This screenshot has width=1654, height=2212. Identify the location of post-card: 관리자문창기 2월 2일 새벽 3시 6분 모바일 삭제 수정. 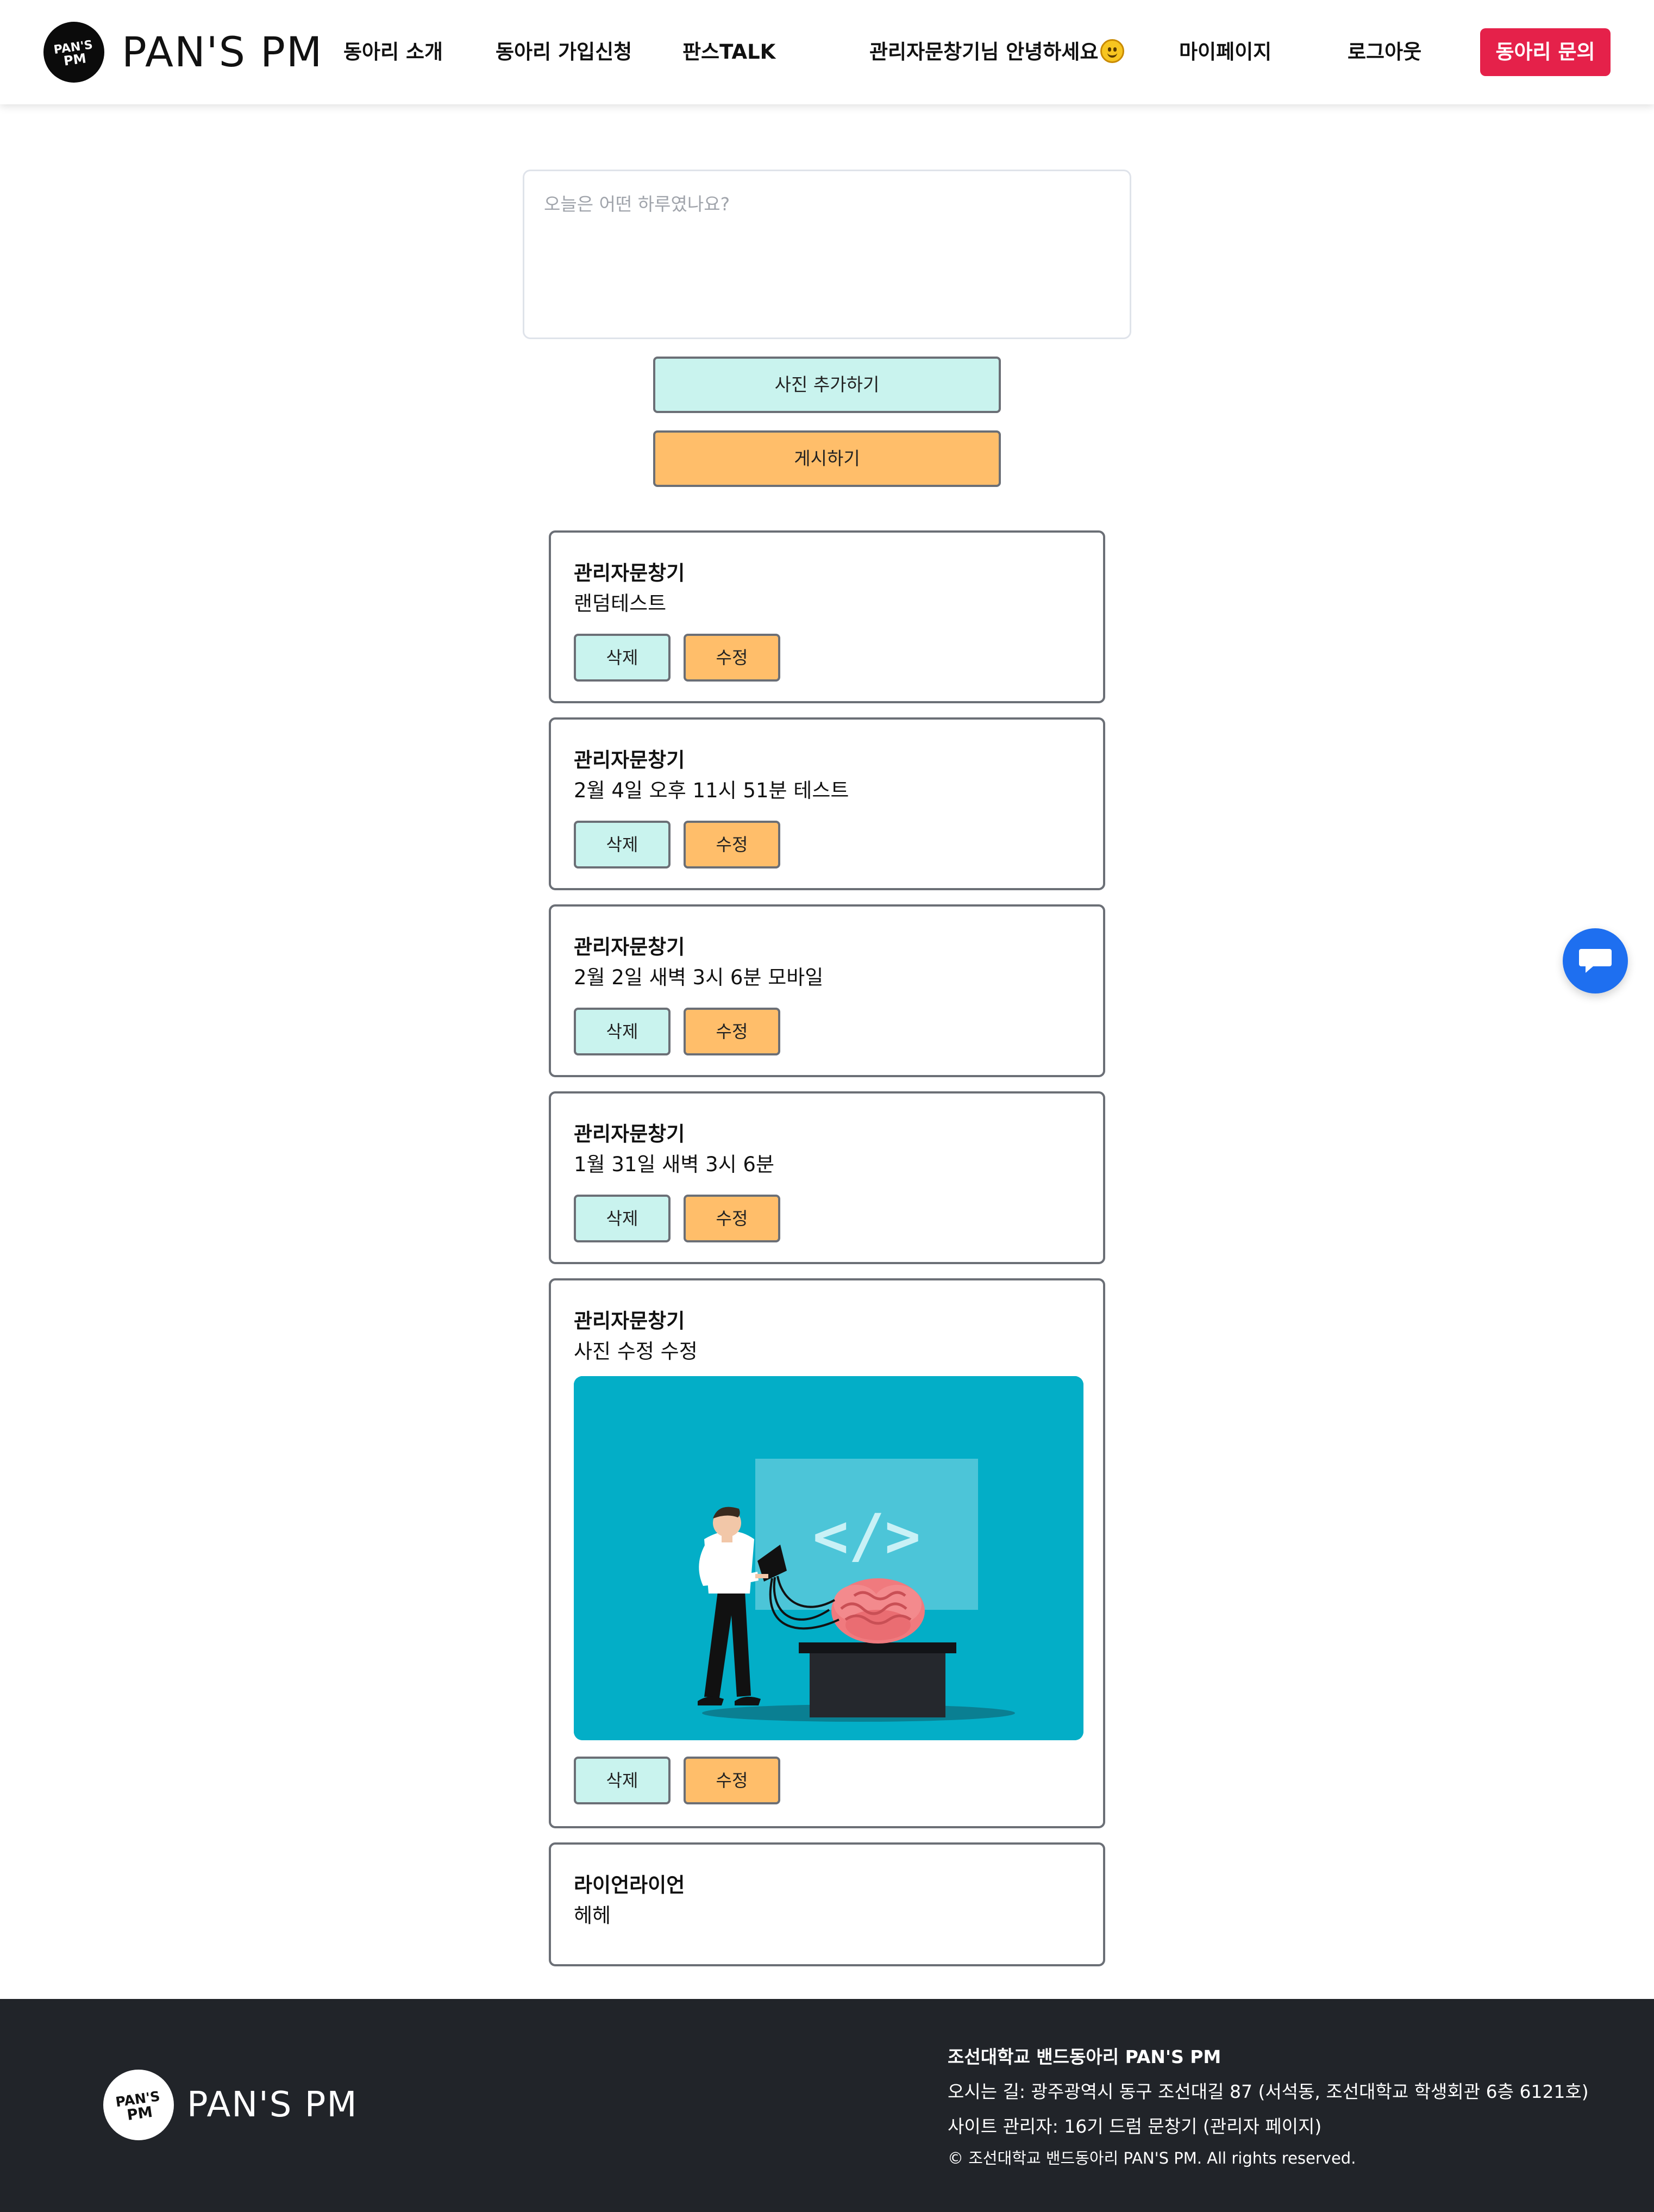
(827, 990).